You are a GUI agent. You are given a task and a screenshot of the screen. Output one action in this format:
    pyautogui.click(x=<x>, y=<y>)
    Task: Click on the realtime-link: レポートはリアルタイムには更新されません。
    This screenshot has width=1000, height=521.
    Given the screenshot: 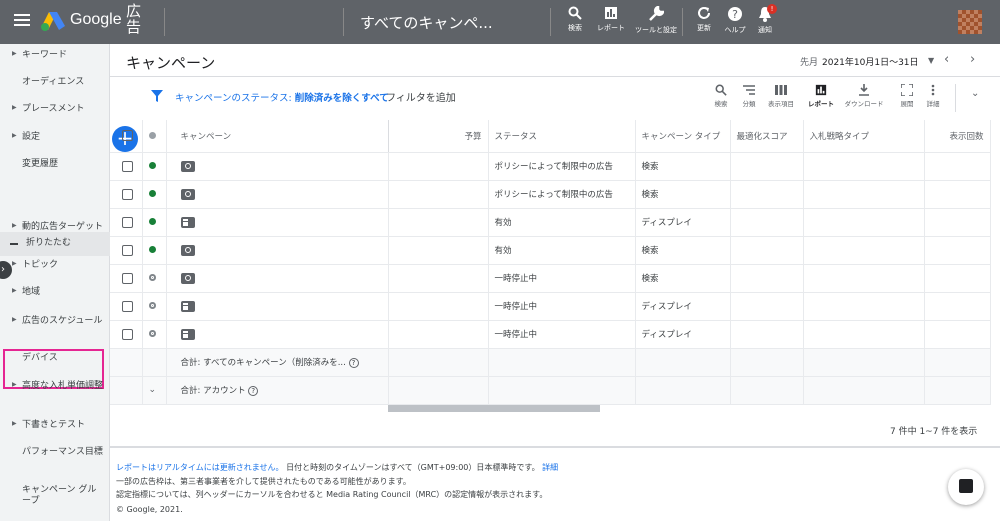 What is the action you would take?
    pyautogui.click(x=200, y=467)
    